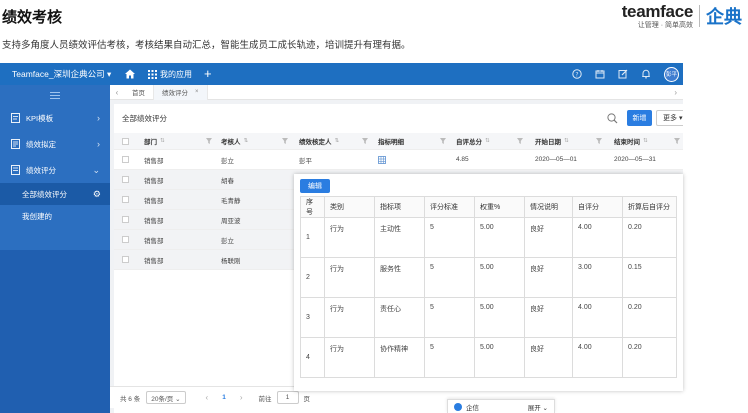 This screenshot has width=748, height=413. I want to click on panel-title: 全部绩效评分, so click(144, 118).